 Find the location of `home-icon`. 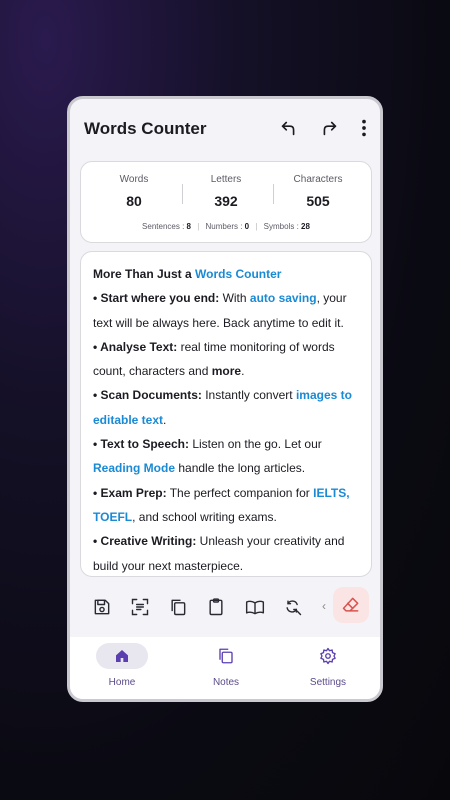

home-icon is located at coordinates (122, 656).